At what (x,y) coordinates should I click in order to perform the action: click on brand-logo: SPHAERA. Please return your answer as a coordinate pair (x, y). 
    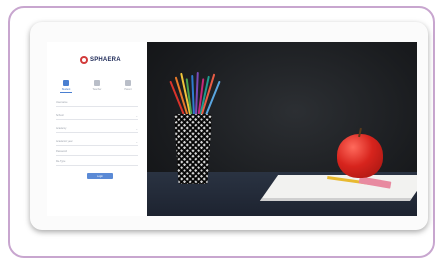
    Looking at the image, I should click on (100, 60).